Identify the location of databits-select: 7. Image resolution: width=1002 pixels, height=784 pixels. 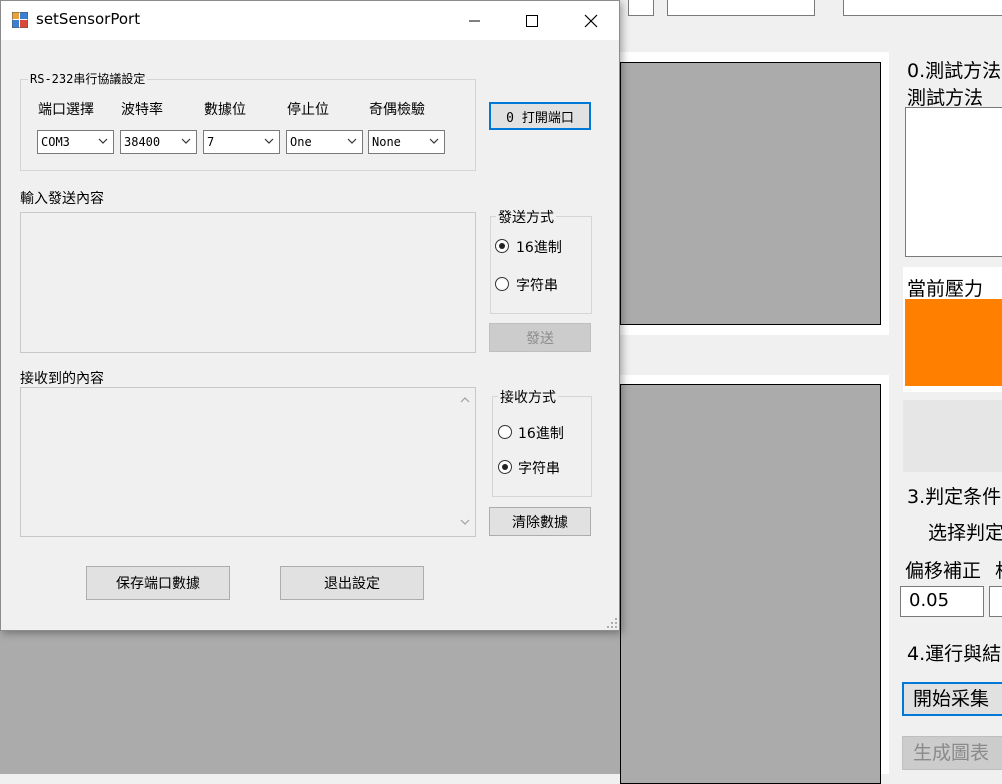
(241, 142).